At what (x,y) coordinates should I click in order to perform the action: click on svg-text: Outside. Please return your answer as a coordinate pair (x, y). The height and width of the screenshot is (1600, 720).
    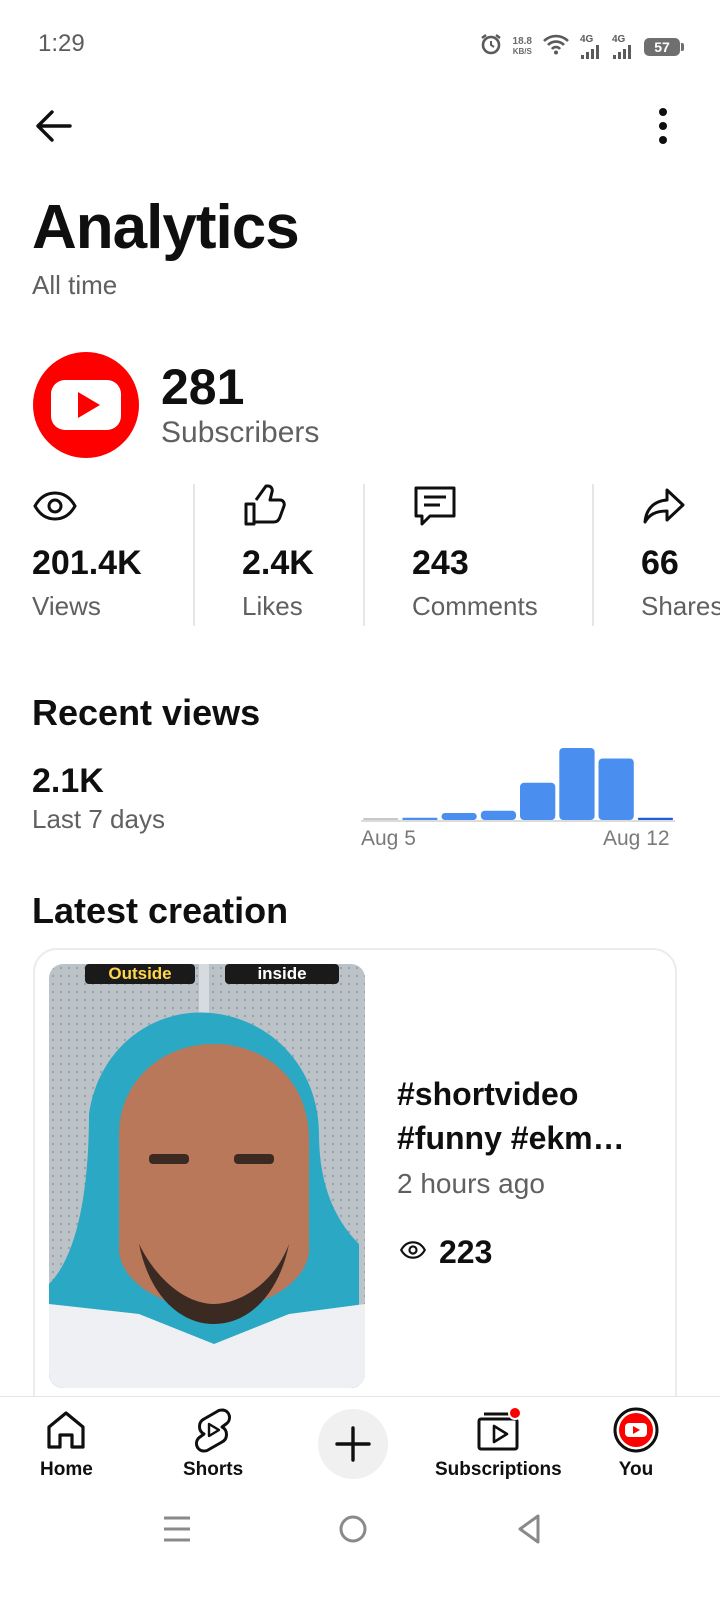
    Looking at the image, I should click on (139, 973).